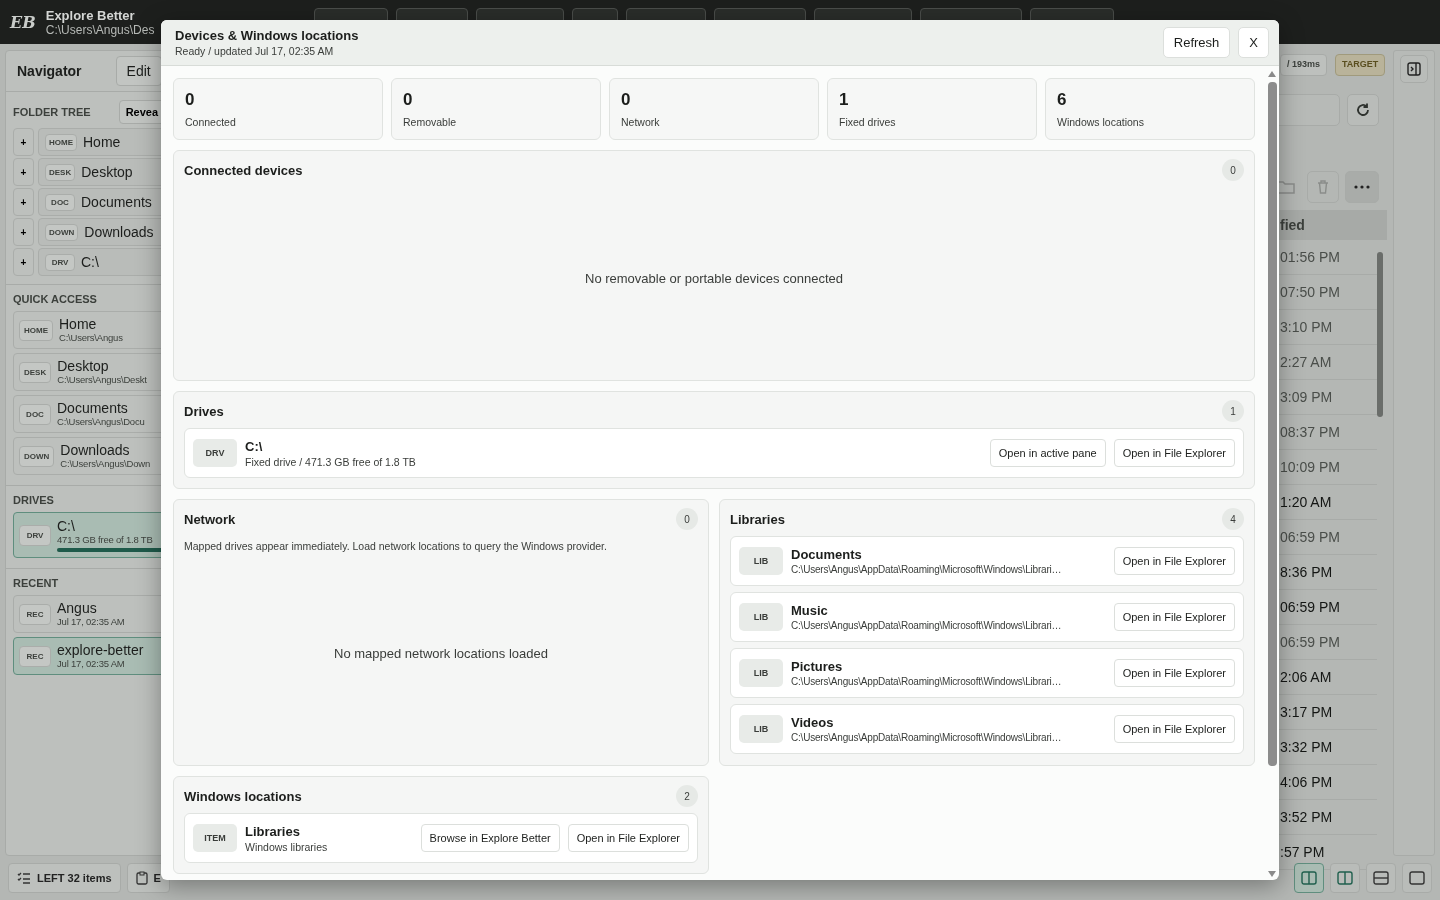  Describe the element at coordinates (92, 408) in the screenshot. I see `item-label: Documents` at that location.